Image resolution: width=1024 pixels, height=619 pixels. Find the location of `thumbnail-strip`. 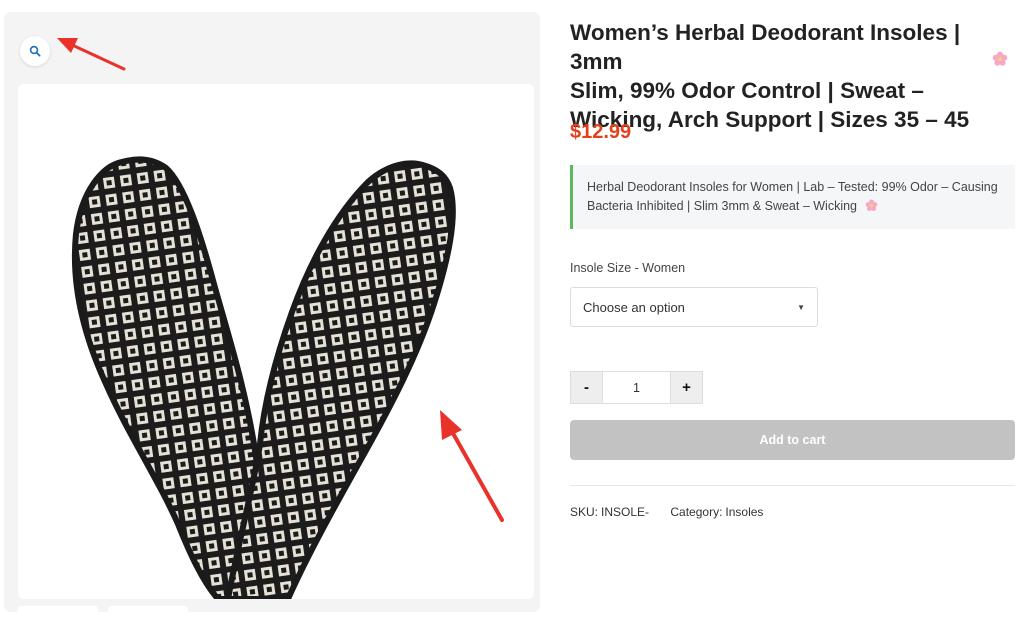

thumbnail-strip is located at coordinates (108, 612).